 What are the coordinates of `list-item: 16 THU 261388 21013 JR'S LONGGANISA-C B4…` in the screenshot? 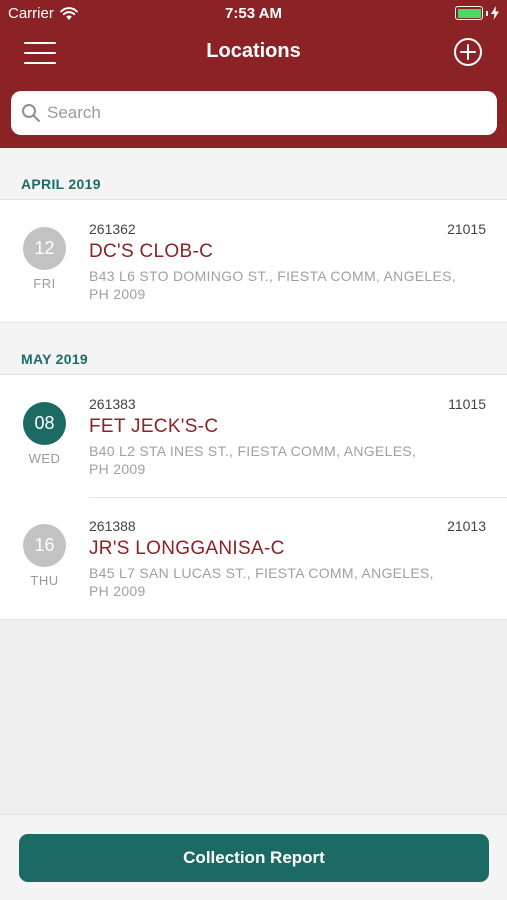 It's located at (253, 558).